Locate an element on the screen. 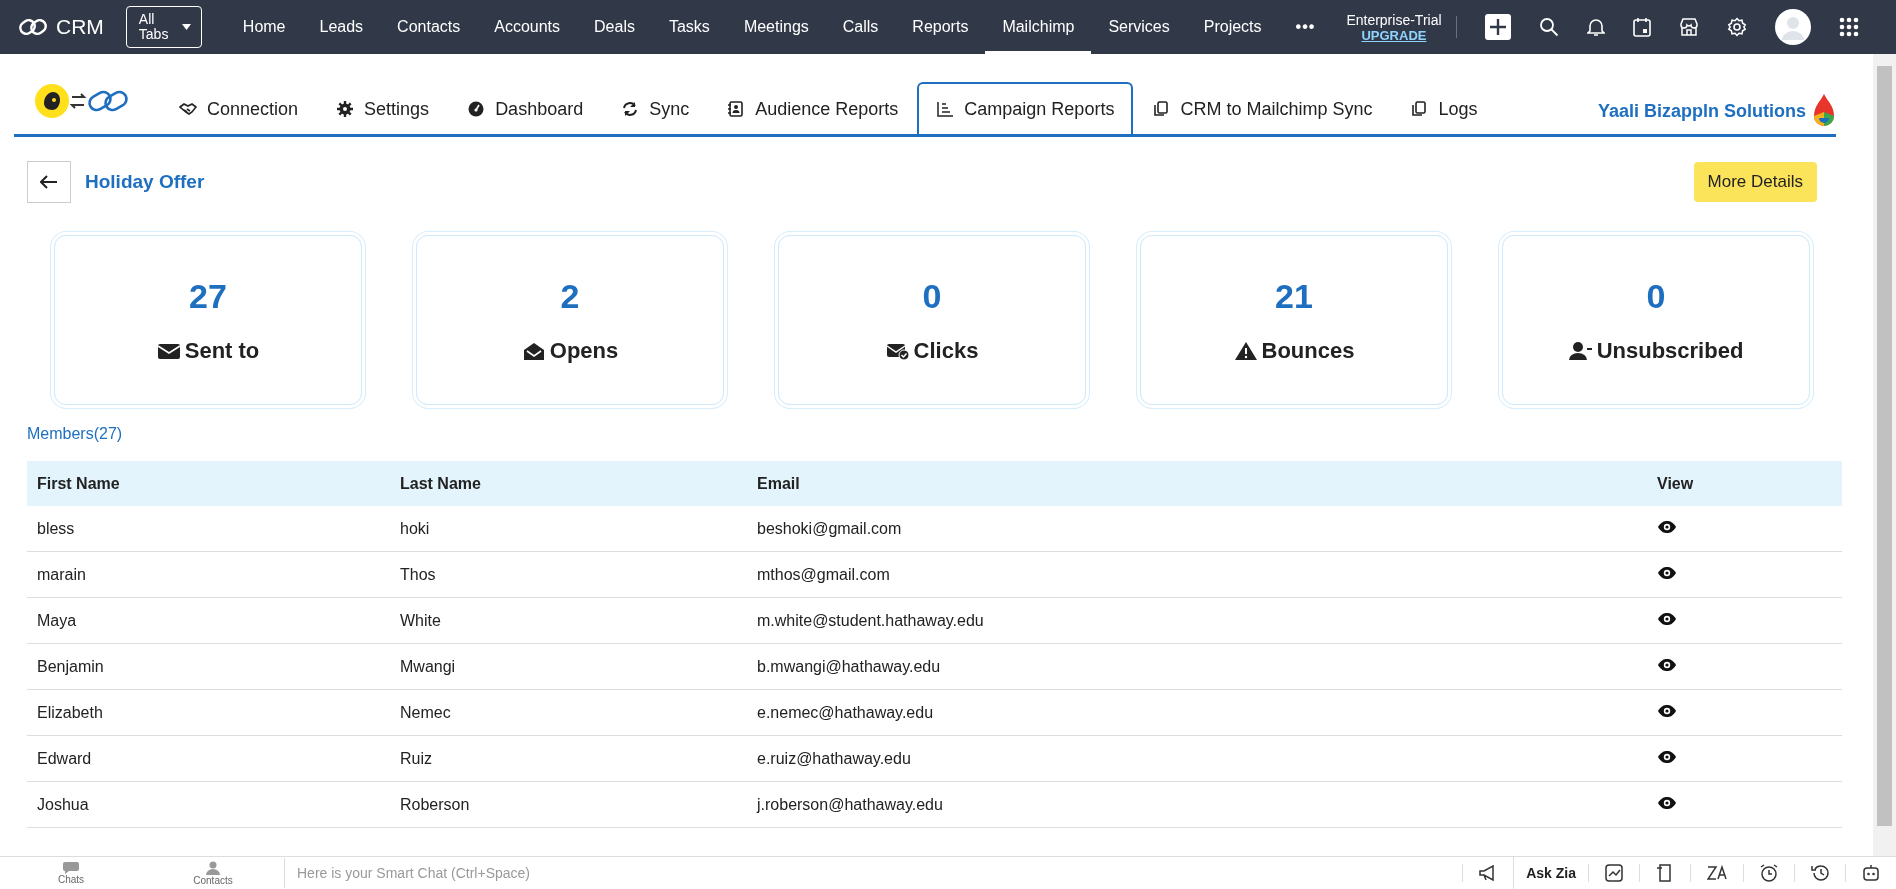 The width and height of the screenshot is (1896, 889). brand-name: CRM is located at coordinates (80, 27).